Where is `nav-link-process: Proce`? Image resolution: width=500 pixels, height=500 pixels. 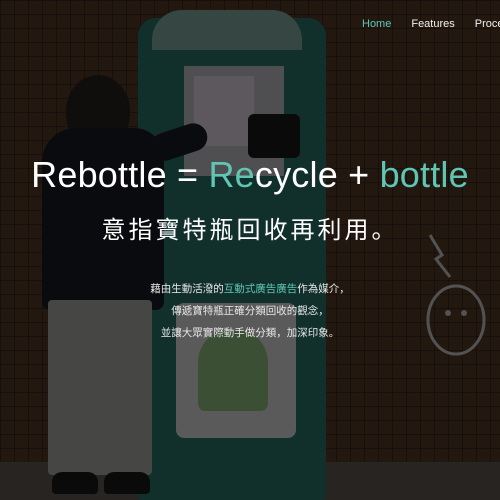
nav-link-process: Proce is located at coordinates (487, 24).